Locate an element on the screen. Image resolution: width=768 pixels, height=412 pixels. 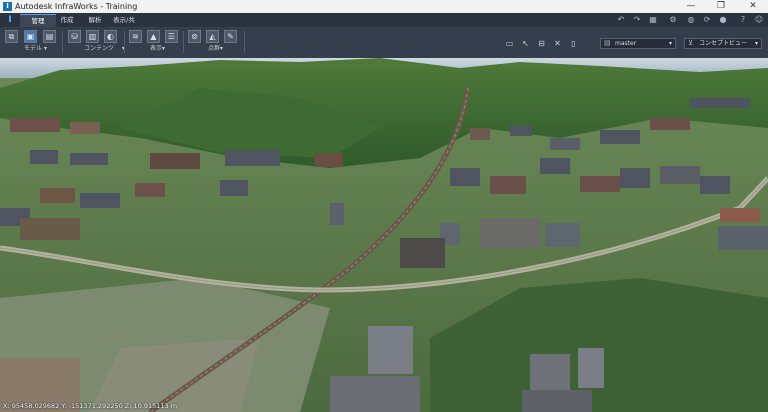
model-settings-button: ▤ is located at coordinates (49, 36).